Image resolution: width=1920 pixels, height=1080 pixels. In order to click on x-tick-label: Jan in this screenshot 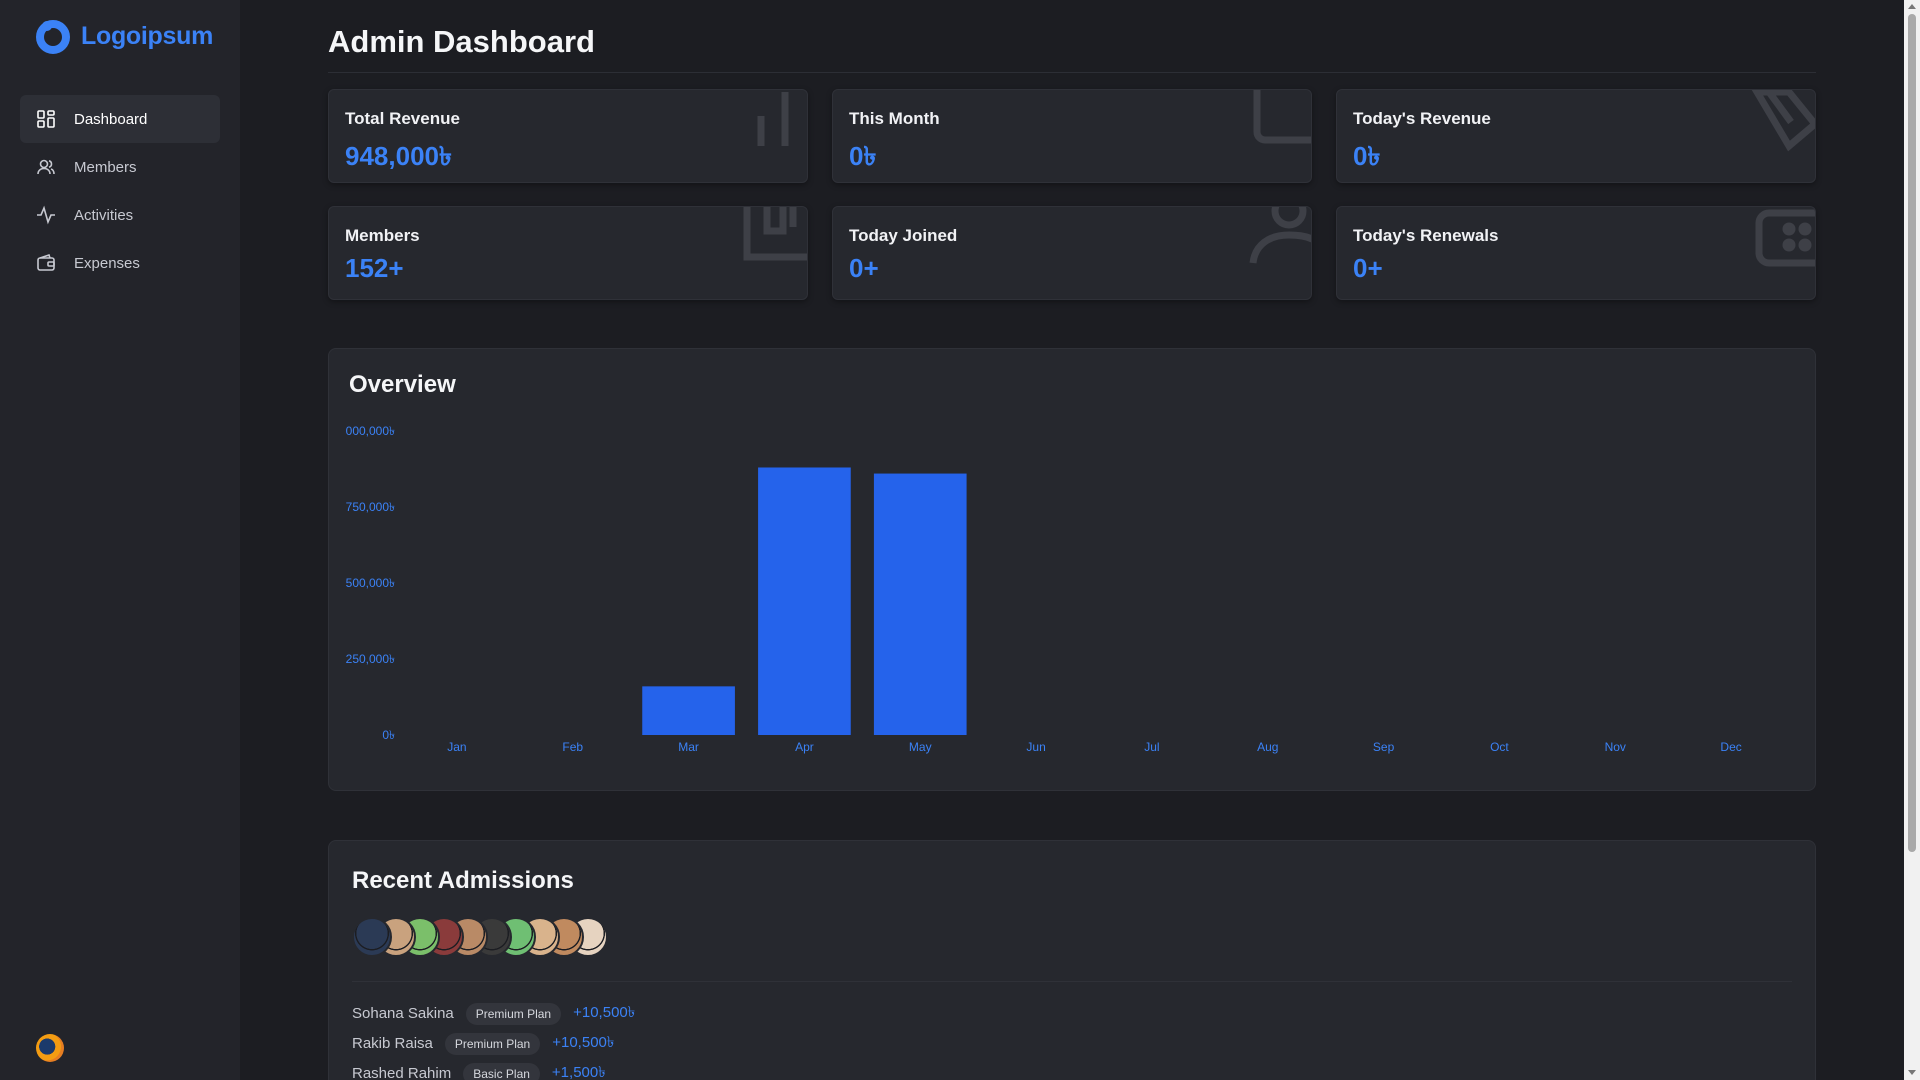, I will do `click(456, 747)`.